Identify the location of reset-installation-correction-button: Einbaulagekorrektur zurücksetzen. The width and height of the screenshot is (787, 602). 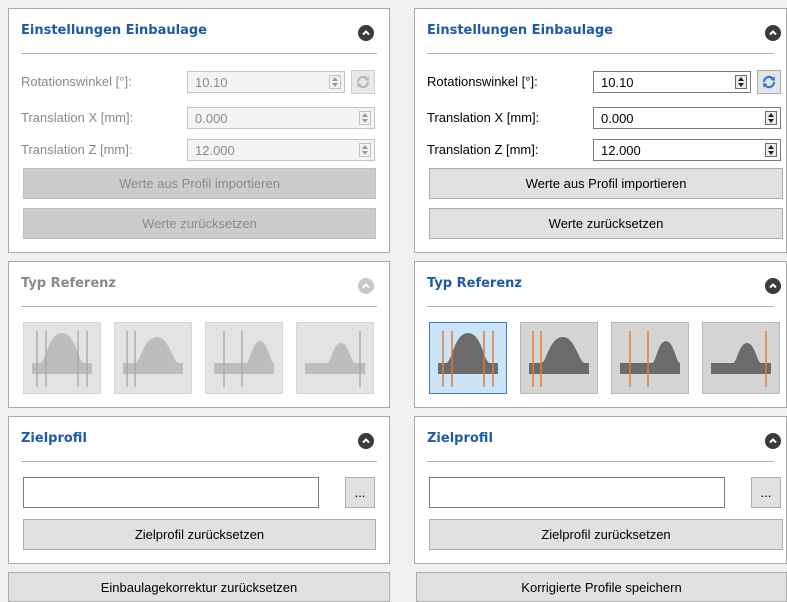
(199, 587).